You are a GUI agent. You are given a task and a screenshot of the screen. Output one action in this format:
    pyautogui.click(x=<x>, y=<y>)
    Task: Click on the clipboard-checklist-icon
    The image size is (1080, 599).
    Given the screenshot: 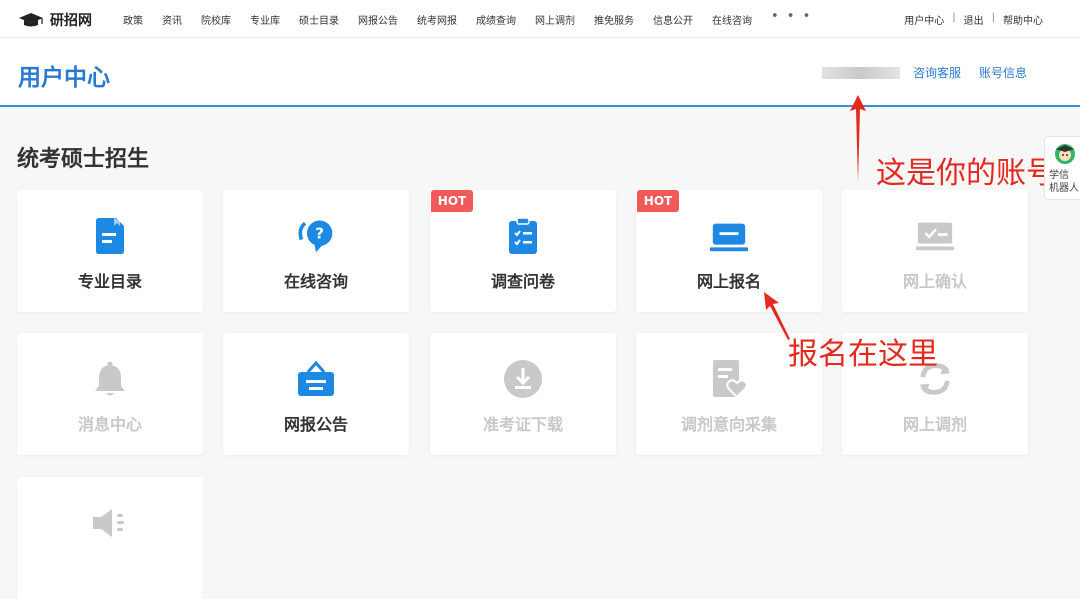 What is the action you would take?
    pyautogui.click(x=523, y=236)
    